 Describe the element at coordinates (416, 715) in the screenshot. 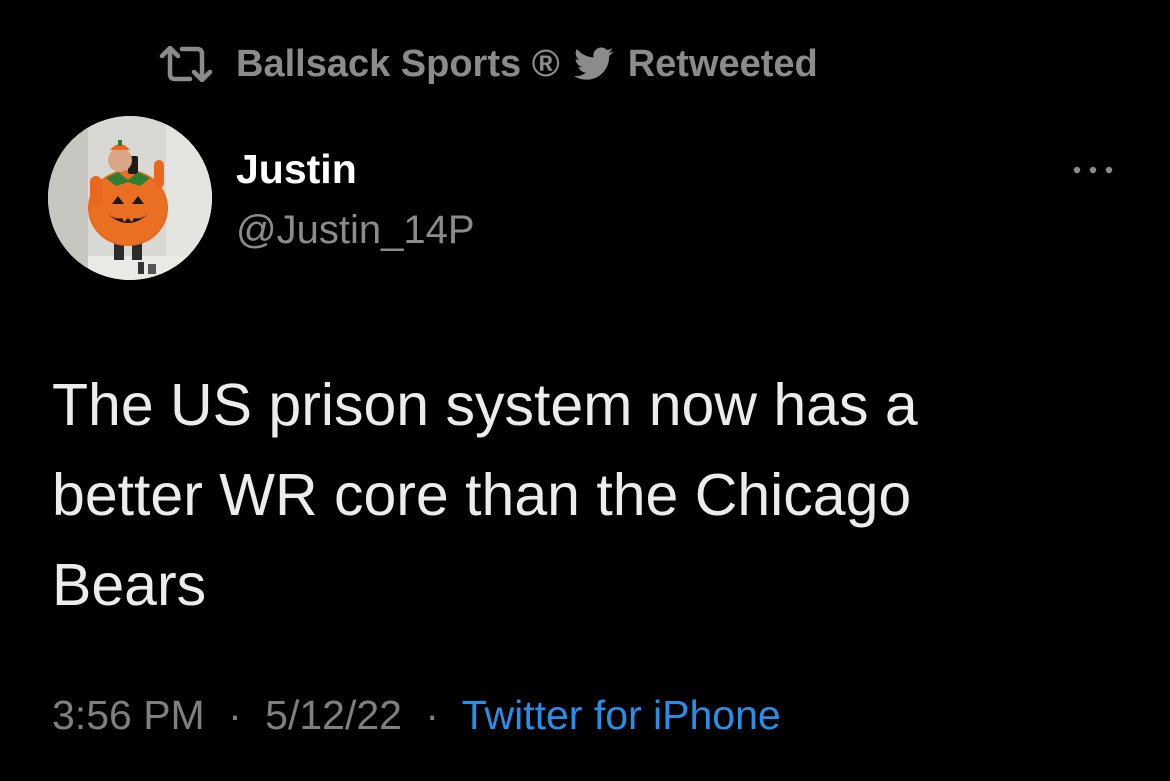

I see `tweet-meta: 3:56 PM · 5/12/22 · Twitter for iPhone` at that location.